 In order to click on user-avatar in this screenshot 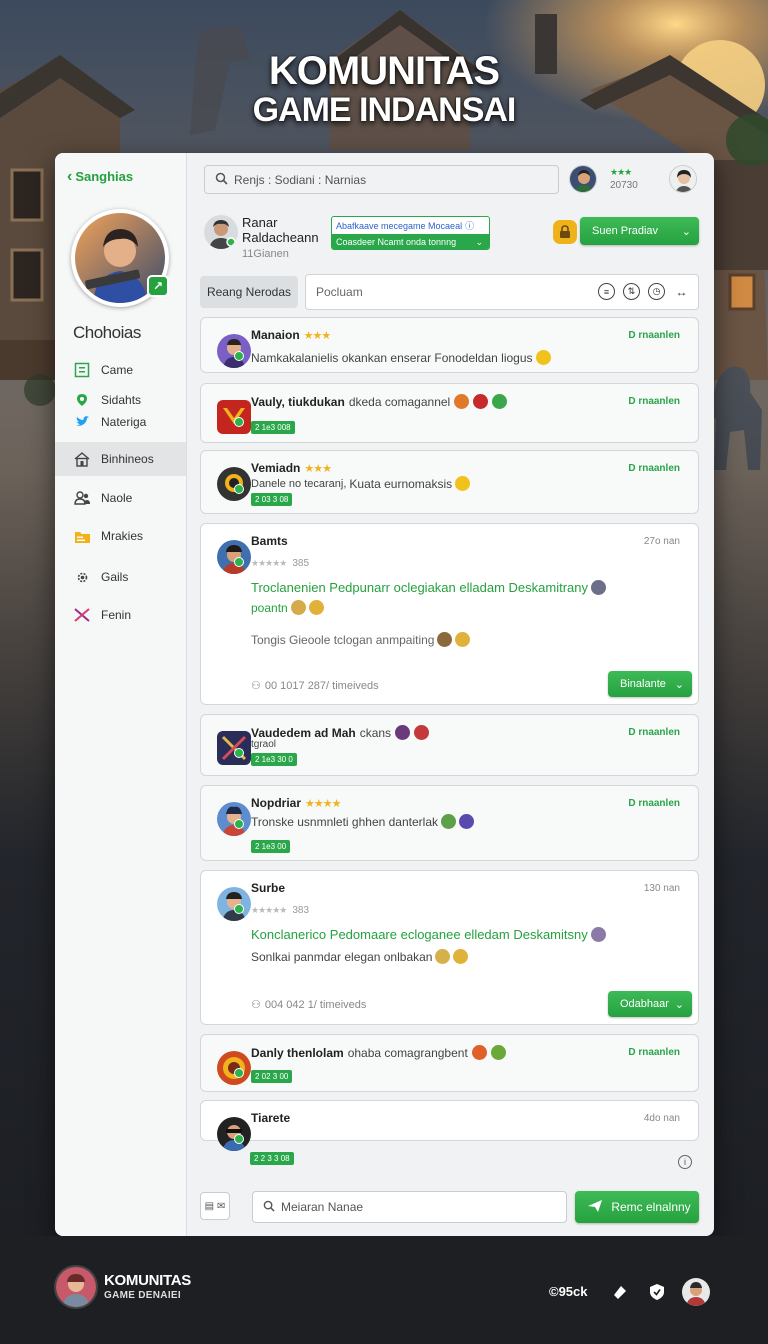, I will do `click(583, 179)`.